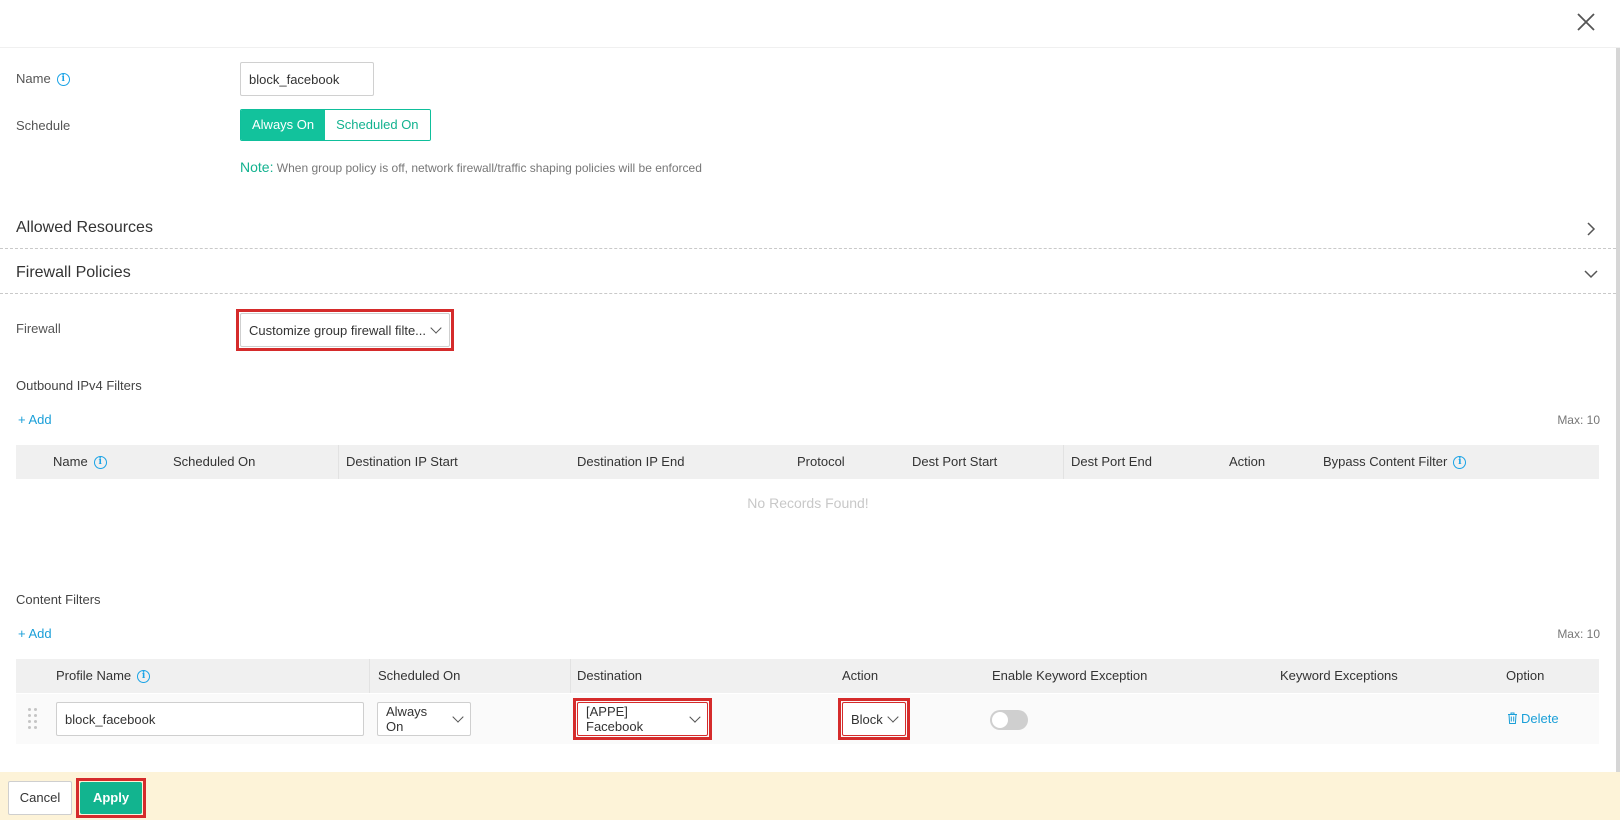 Image resolution: width=1620 pixels, height=820 pixels. I want to click on chevron-right-icon, so click(1591, 229).